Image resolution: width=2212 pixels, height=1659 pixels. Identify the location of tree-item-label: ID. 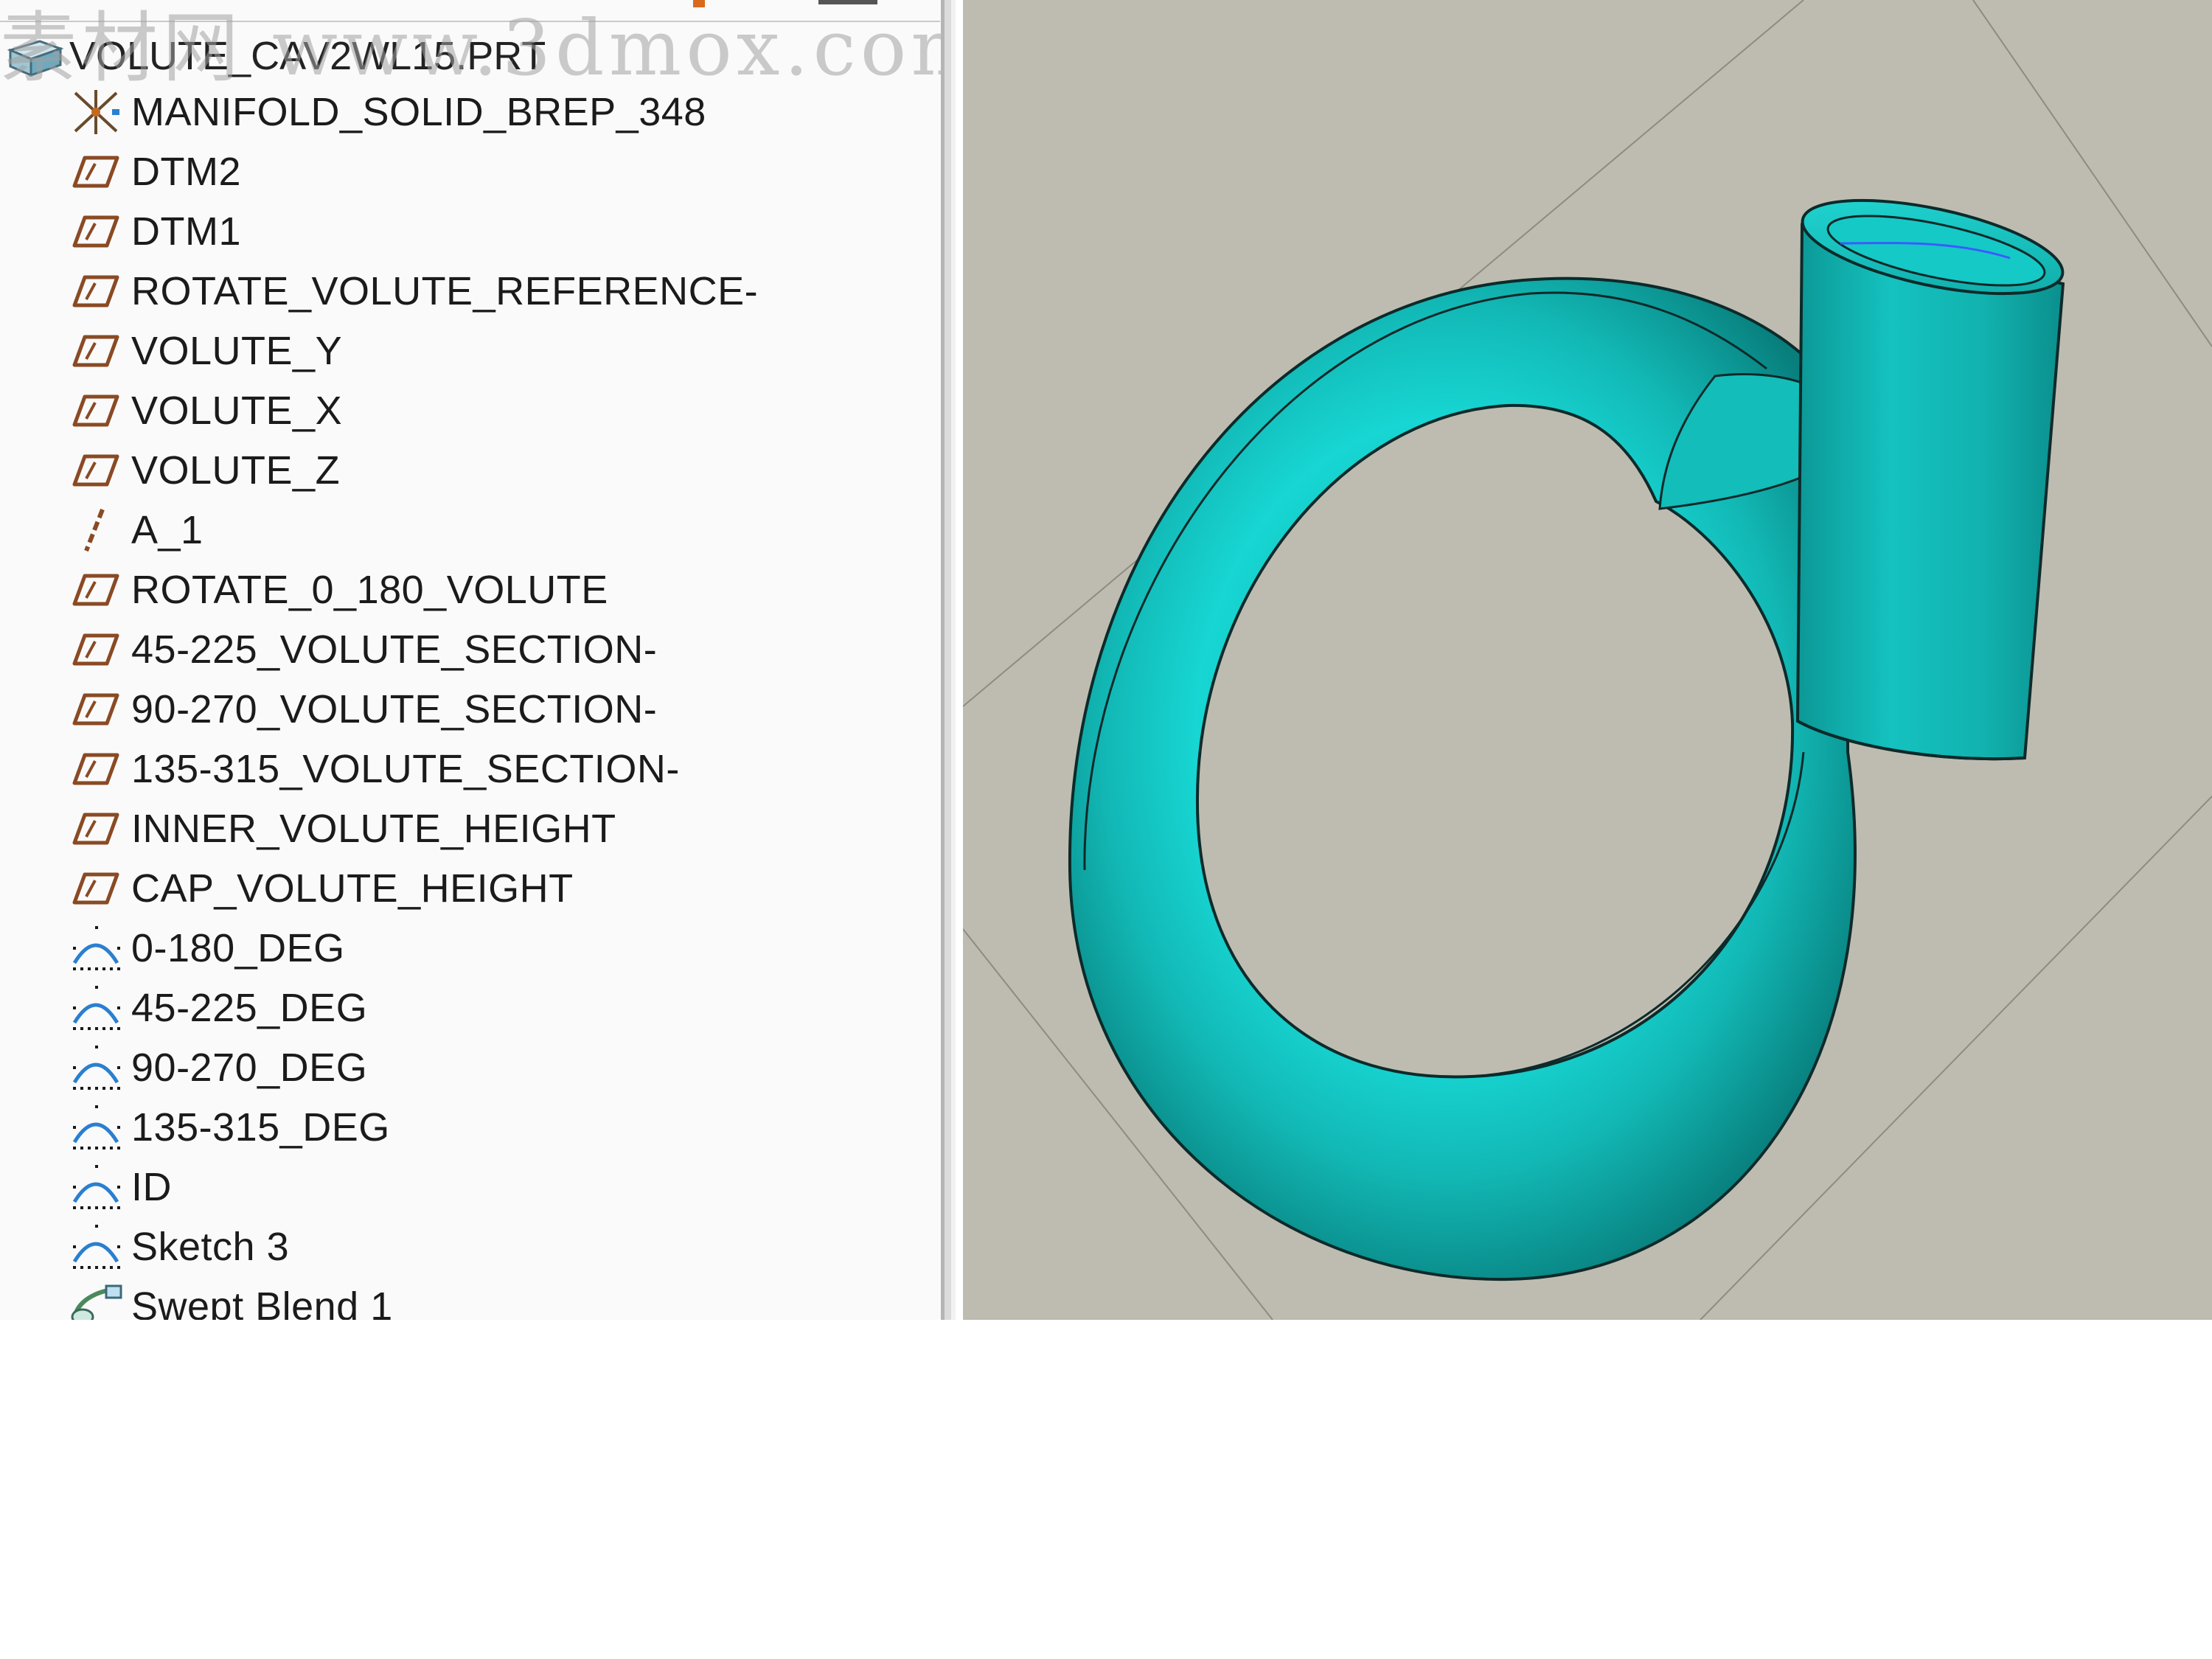
(151, 1187).